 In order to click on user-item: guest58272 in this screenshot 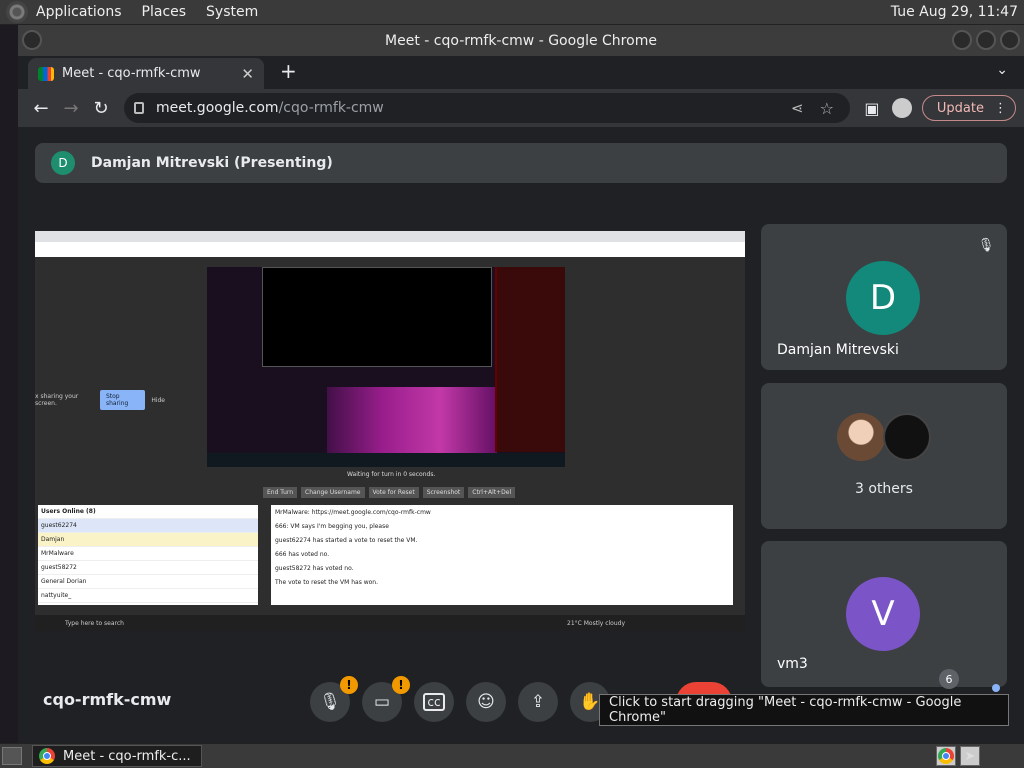, I will do `click(148, 568)`.